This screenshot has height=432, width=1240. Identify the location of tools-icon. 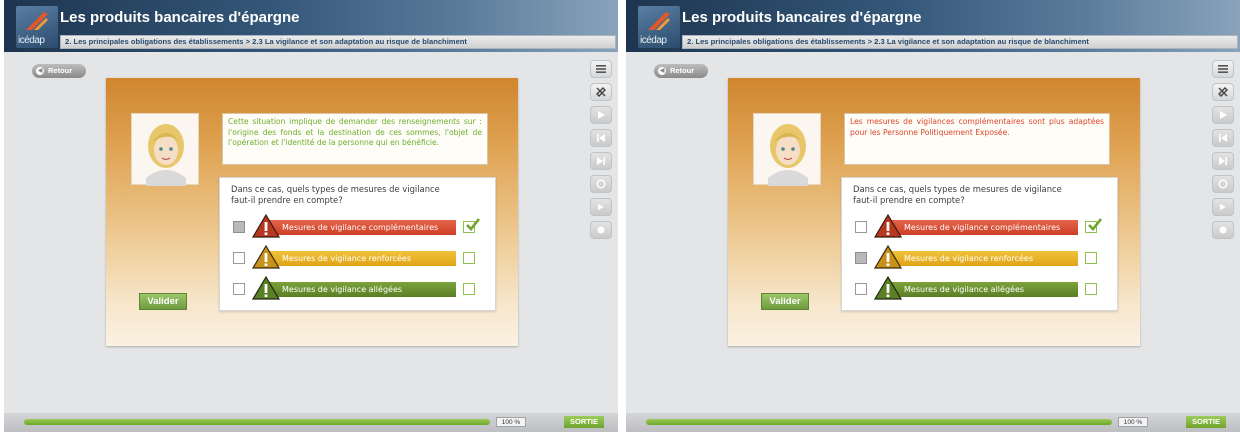
(601, 92).